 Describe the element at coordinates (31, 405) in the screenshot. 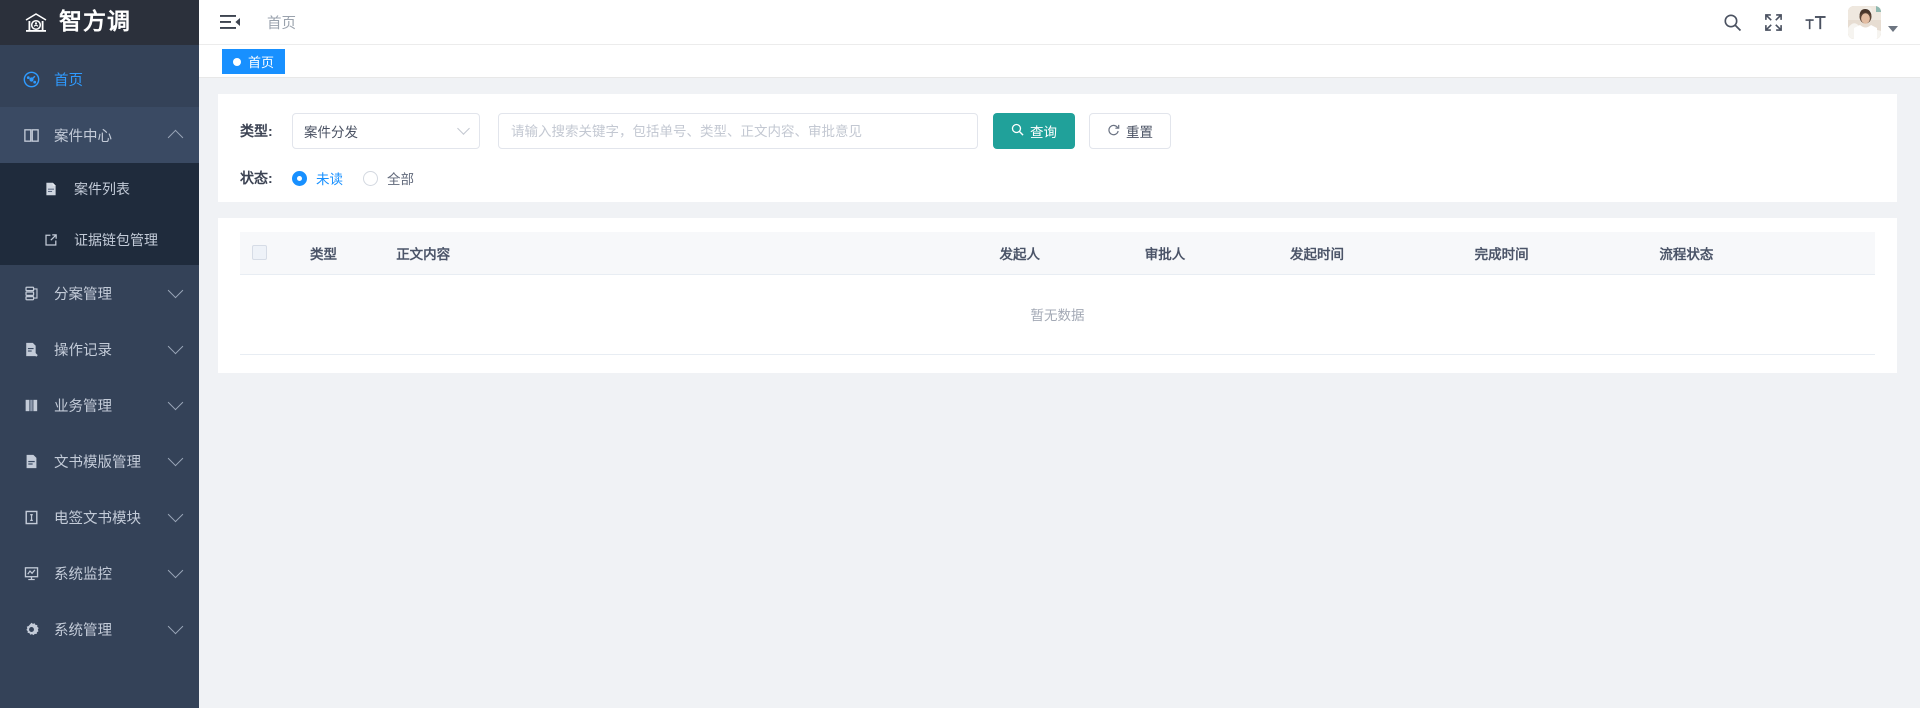

I see `books-icon` at that location.